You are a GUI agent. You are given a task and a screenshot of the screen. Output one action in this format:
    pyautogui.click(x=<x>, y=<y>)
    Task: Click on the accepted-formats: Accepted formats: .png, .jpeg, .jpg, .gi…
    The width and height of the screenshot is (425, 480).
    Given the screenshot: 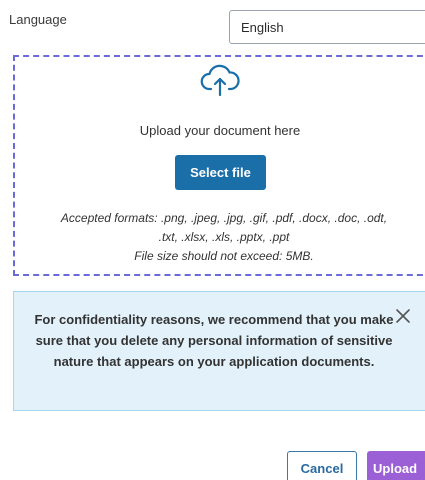 What is the action you would take?
    pyautogui.click(x=219, y=237)
    